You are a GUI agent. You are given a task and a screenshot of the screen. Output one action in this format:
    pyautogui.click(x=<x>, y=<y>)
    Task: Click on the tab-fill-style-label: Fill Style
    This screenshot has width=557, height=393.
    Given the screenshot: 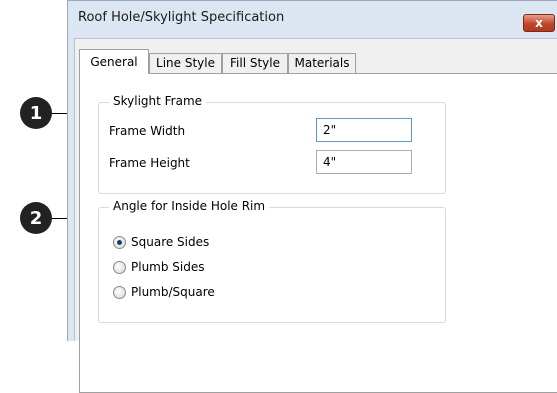 What is the action you would take?
    pyautogui.click(x=255, y=63)
    